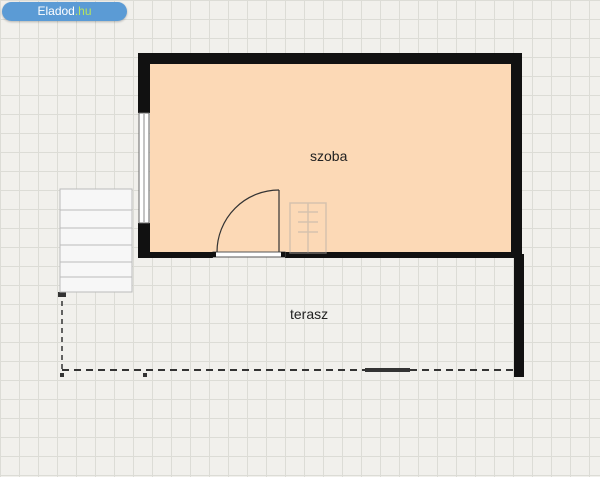  I want to click on window-left, so click(144, 168).